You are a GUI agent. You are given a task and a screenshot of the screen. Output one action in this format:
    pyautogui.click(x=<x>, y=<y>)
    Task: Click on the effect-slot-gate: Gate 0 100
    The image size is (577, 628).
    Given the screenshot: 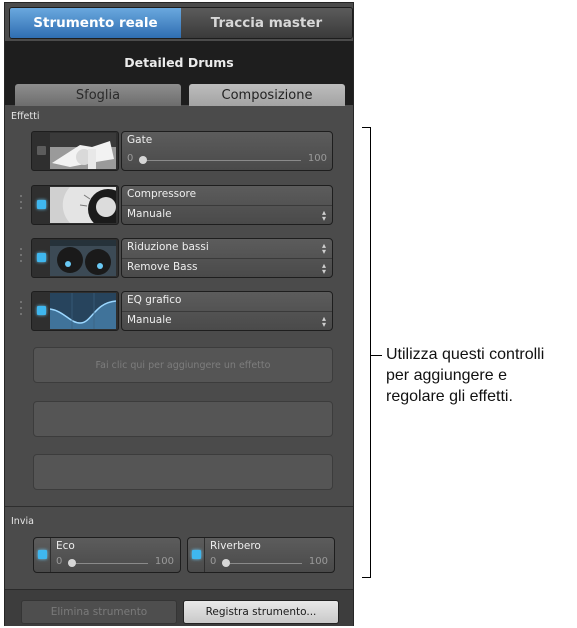 What is the action you would take?
    pyautogui.click(x=182, y=151)
    